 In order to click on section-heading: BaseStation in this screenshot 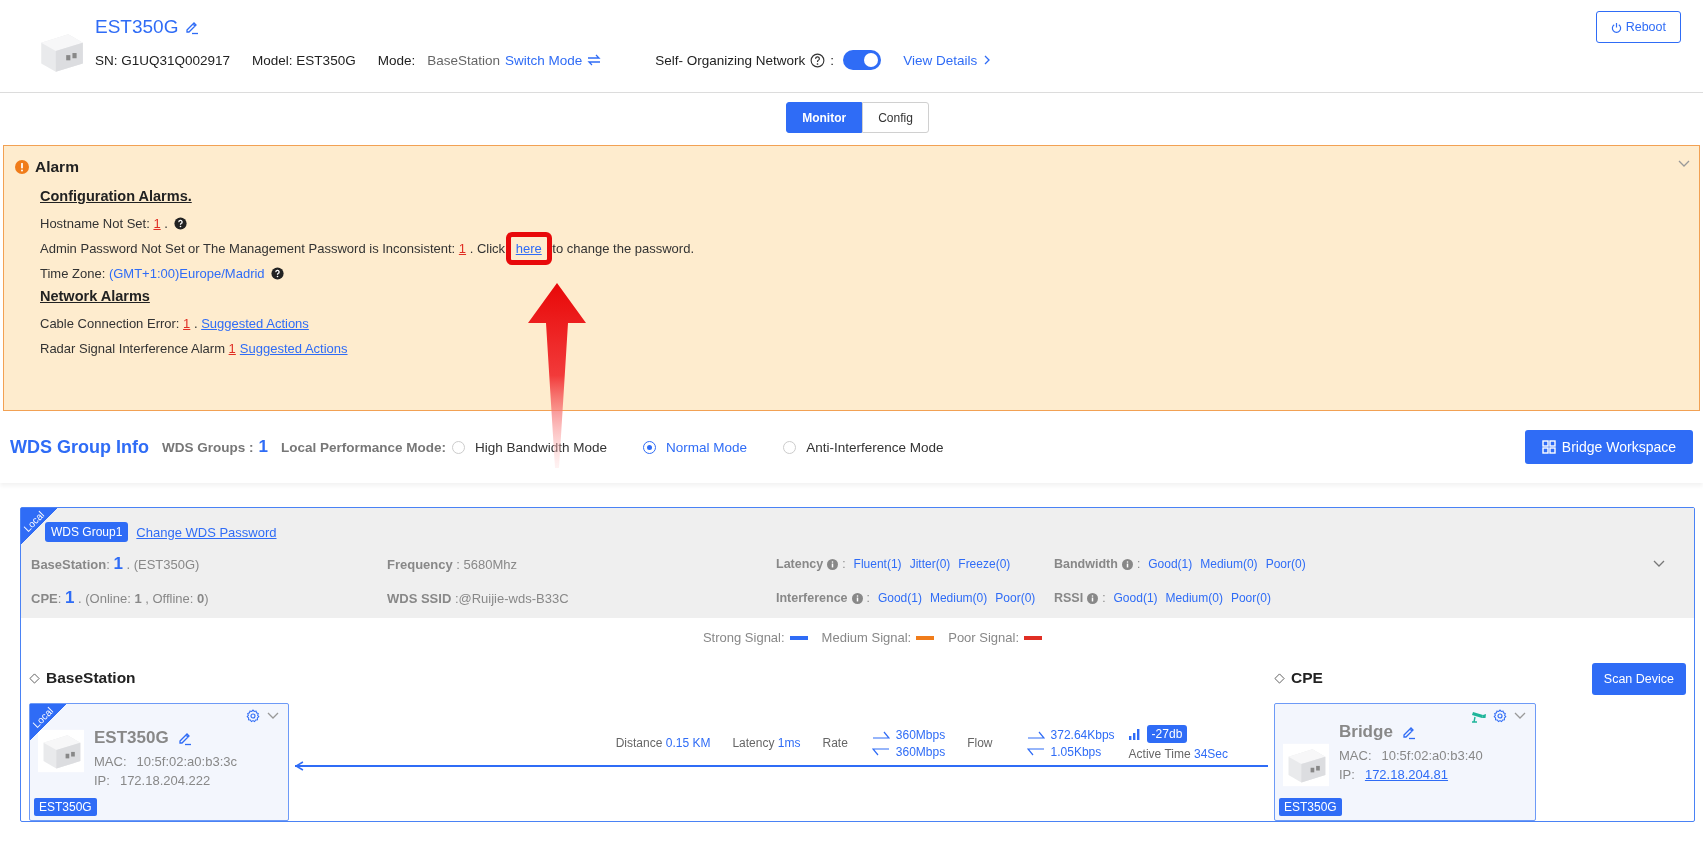, I will do `click(91, 678)`.